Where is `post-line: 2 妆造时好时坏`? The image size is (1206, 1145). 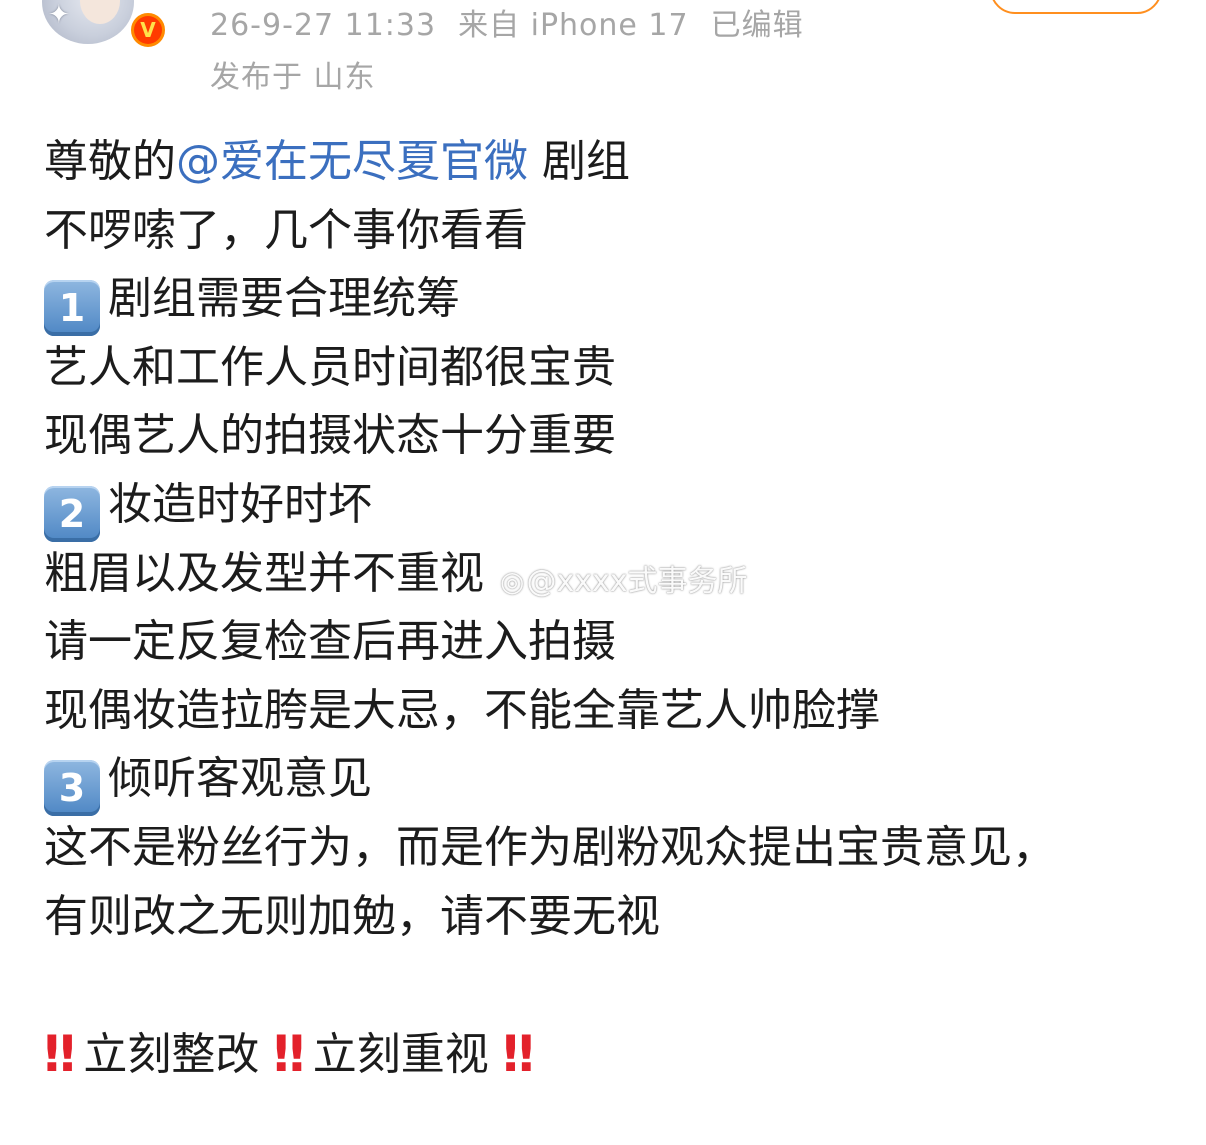 post-line: 2 妆造时好时坏 is located at coordinates (609, 506).